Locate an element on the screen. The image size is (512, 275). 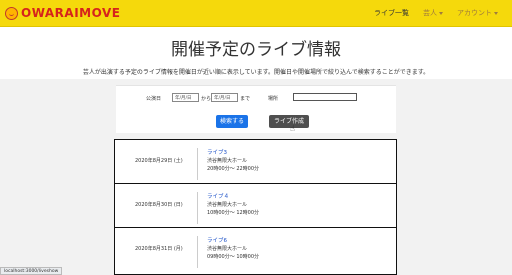
live-info: ライブ6 渋谷無限大ホール 09時00分〜 10時00分 is located at coordinates (233, 249).